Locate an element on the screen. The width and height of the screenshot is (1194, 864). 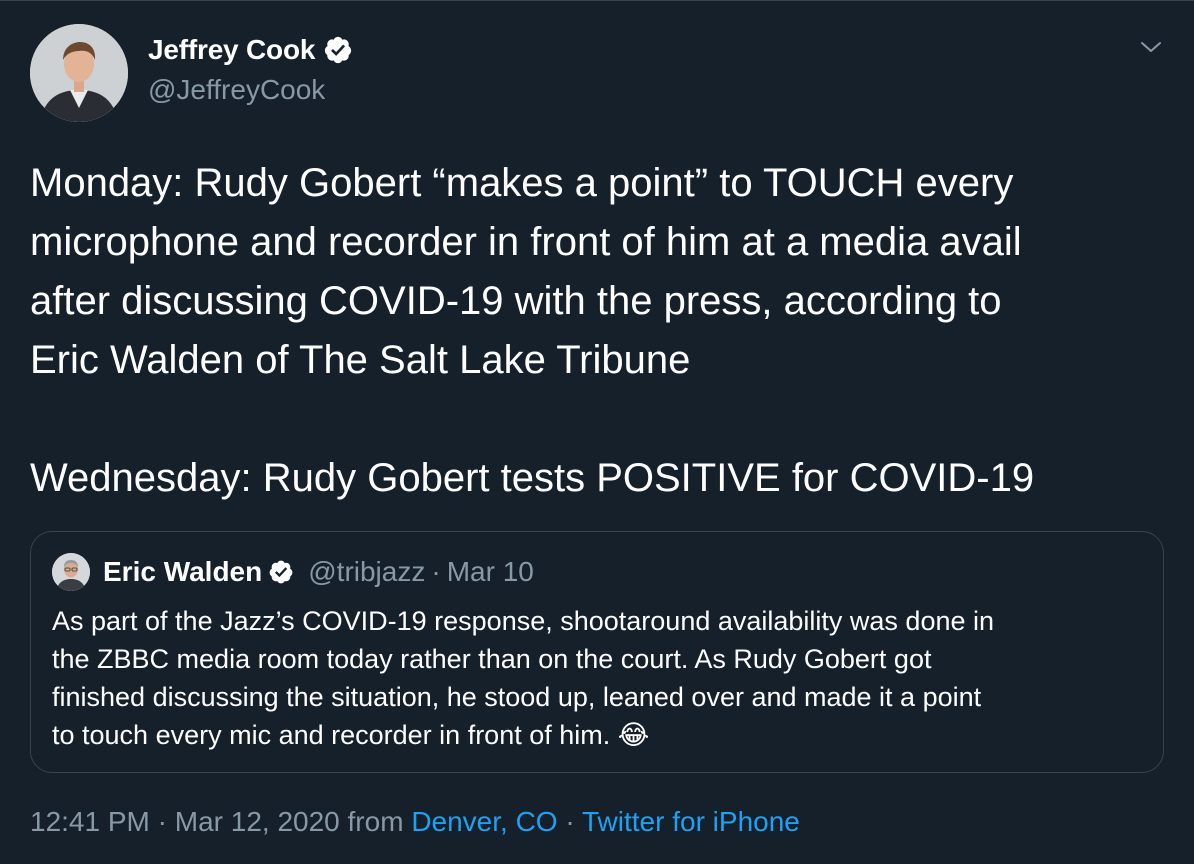
tweet-line: Eric Walden of The Salt Lake Tribune is located at coordinates (360, 360).